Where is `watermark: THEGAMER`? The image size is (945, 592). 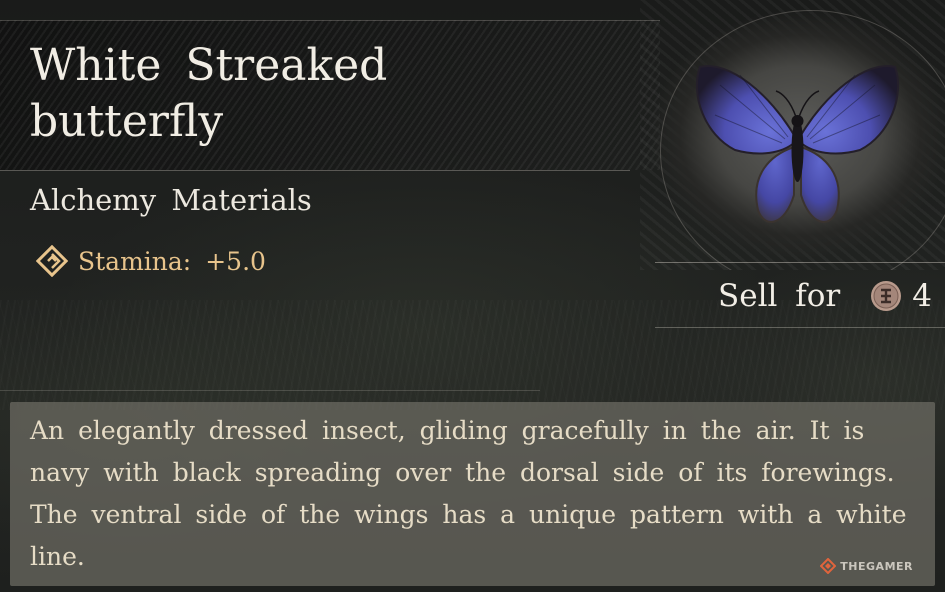 watermark: THEGAMER is located at coordinates (866, 566).